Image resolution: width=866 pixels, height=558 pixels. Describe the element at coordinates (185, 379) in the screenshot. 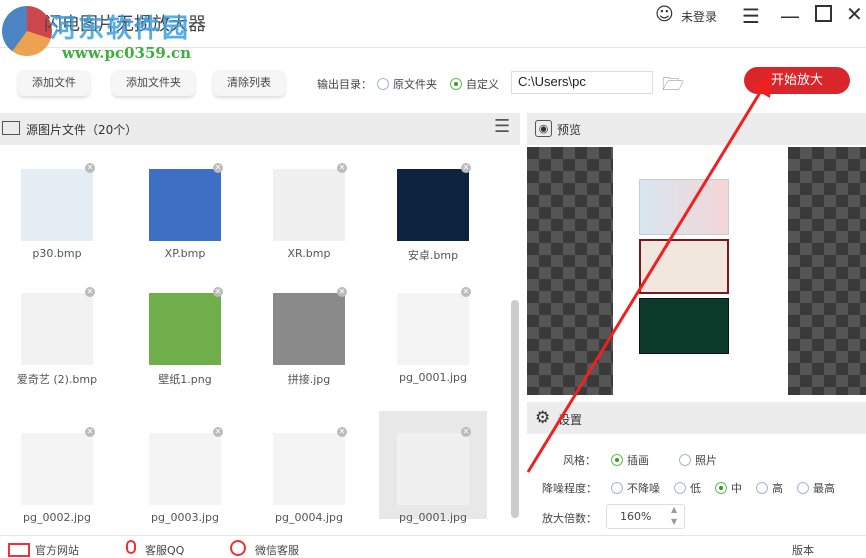

I see `file-name: 壁纸1.png` at that location.